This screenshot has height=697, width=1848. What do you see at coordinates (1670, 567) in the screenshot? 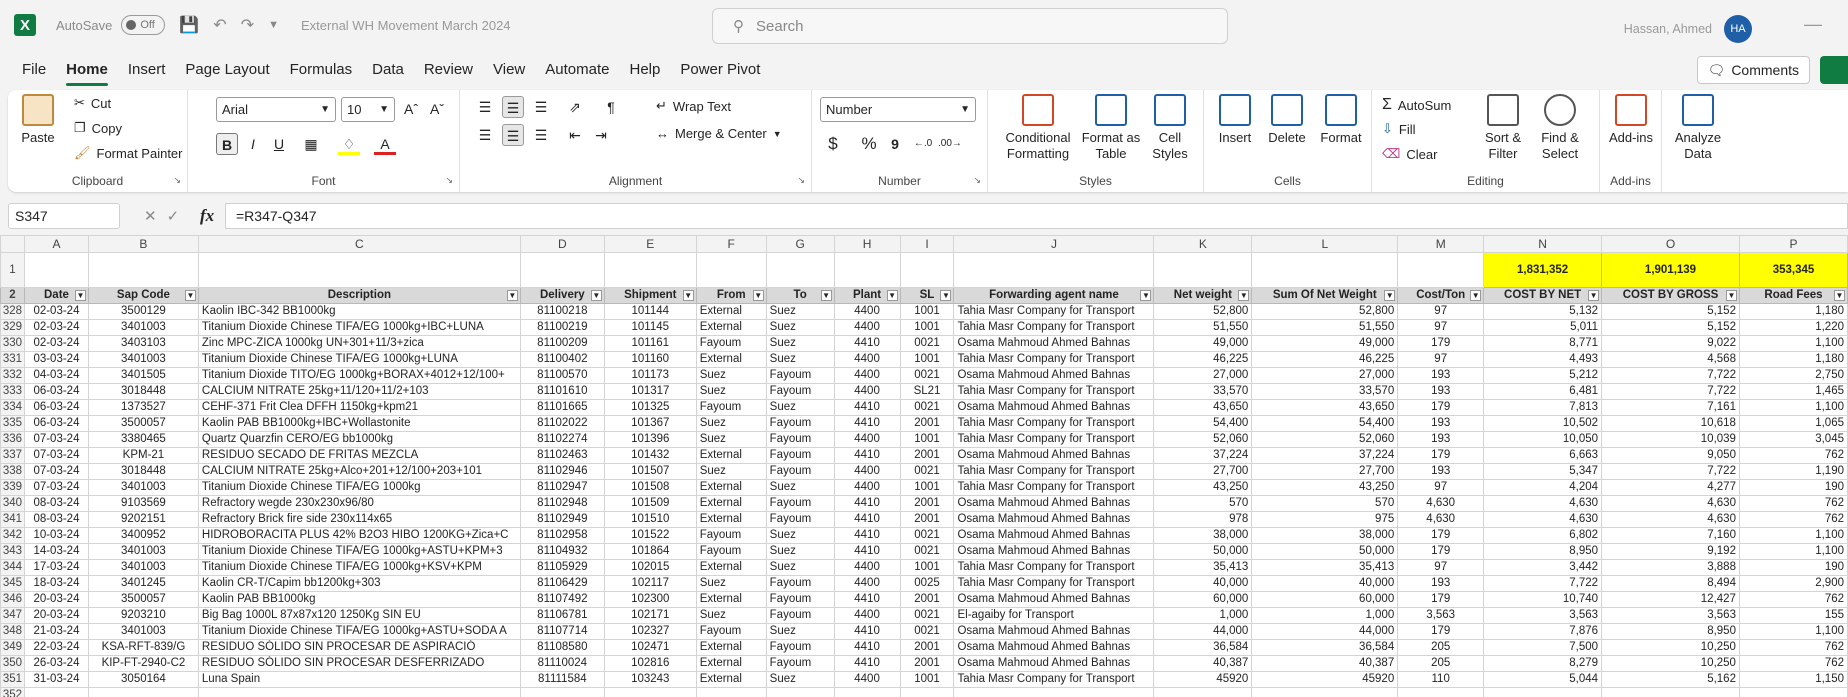
I see `data-cell: 3,888` at bounding box center [1670, 567].